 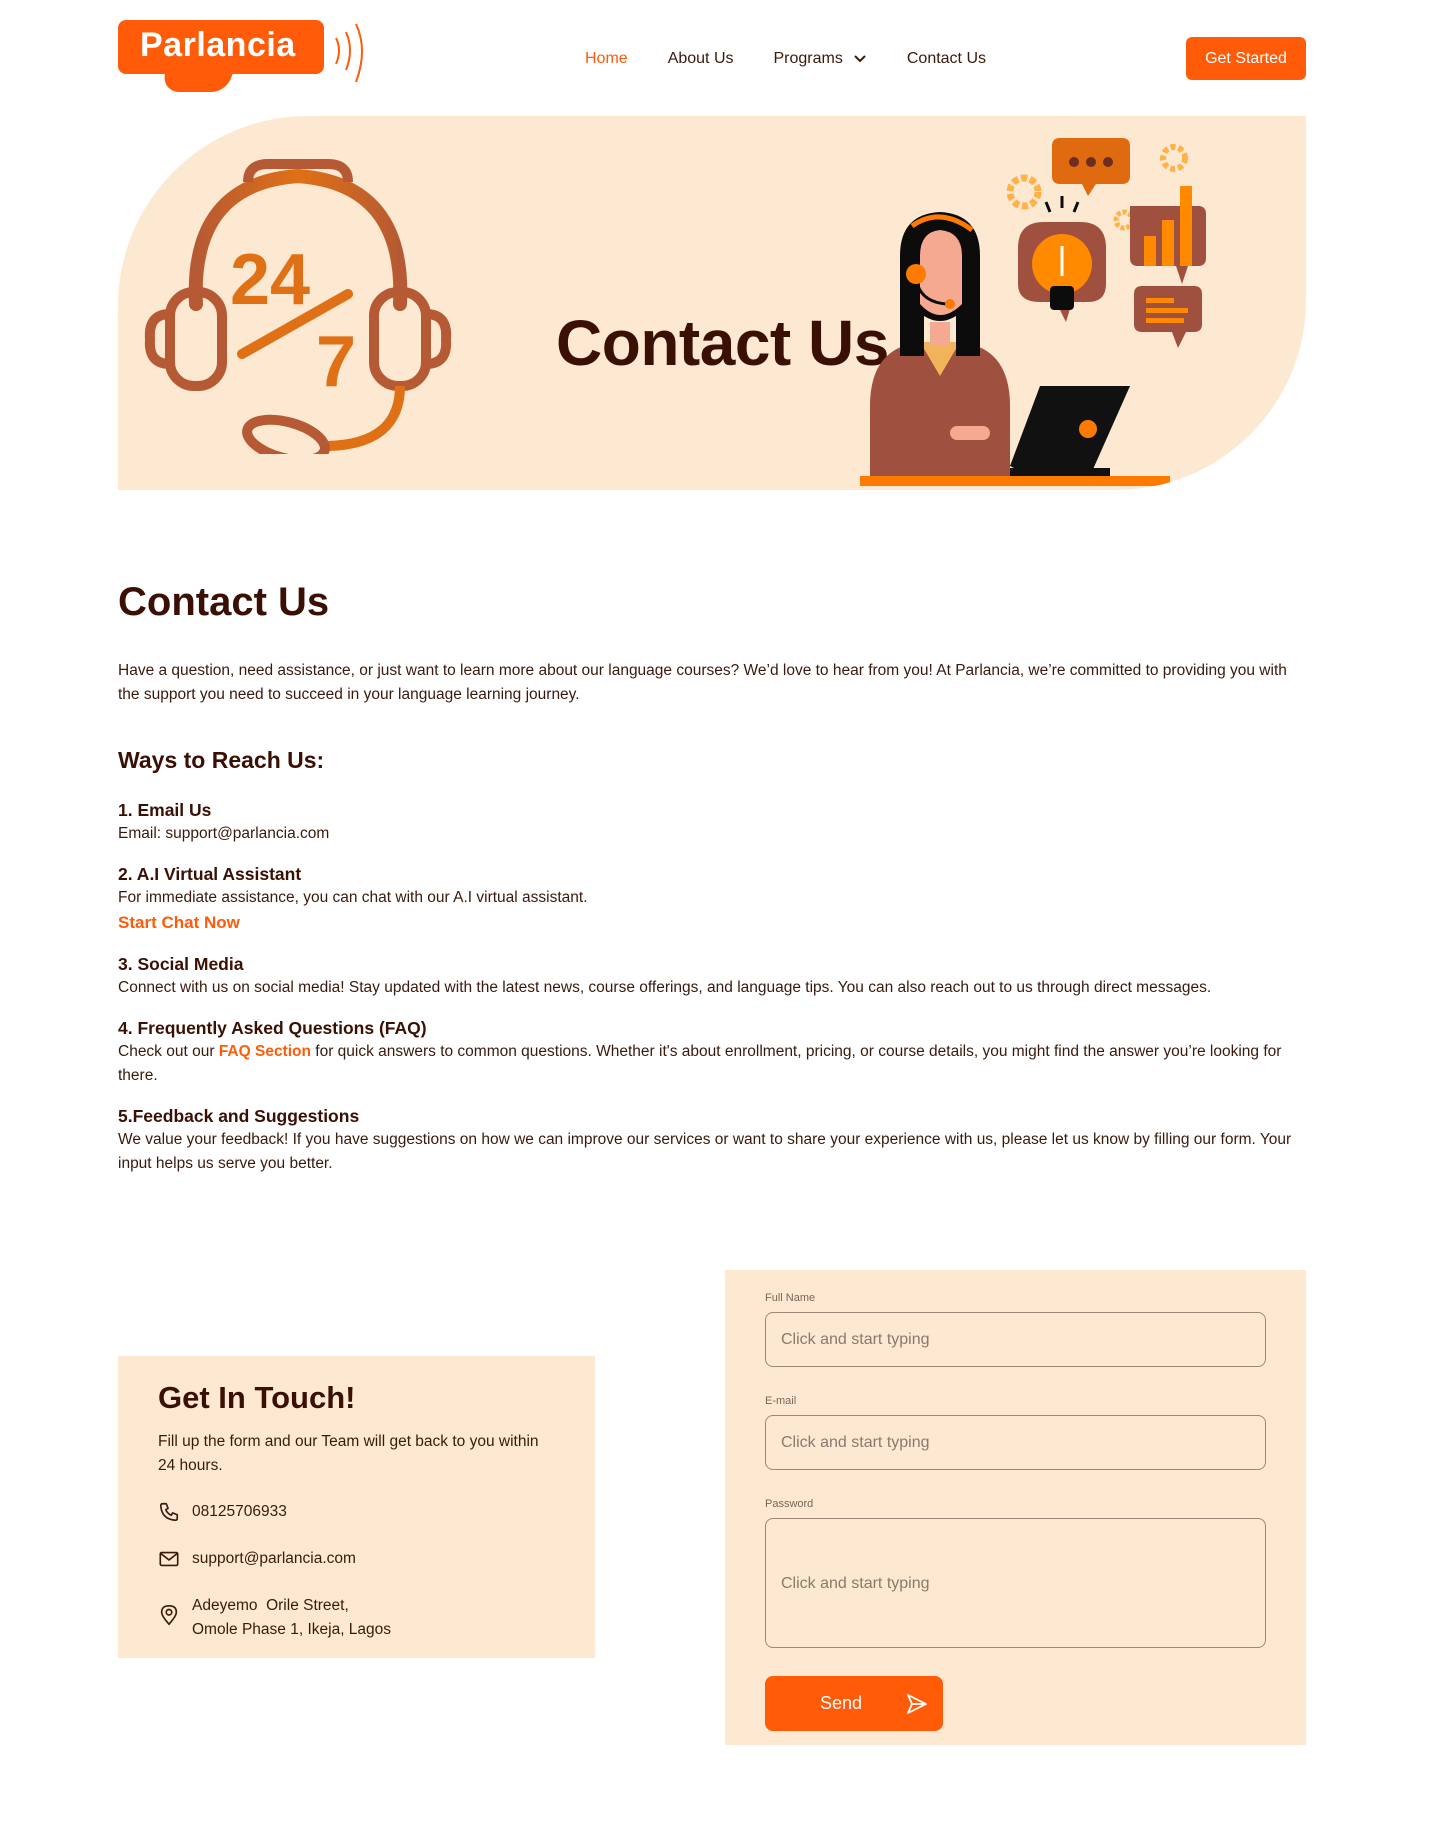 What do you see at coordinates (169, 1615) in the screenshot?
I see `location-pin-icon` at bounding box center [169, 1615].